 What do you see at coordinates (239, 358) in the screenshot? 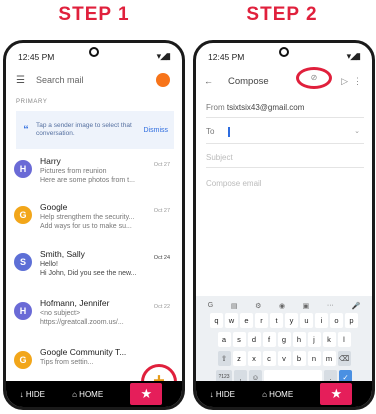
I see `key: z` at bounding box center [239, 358].